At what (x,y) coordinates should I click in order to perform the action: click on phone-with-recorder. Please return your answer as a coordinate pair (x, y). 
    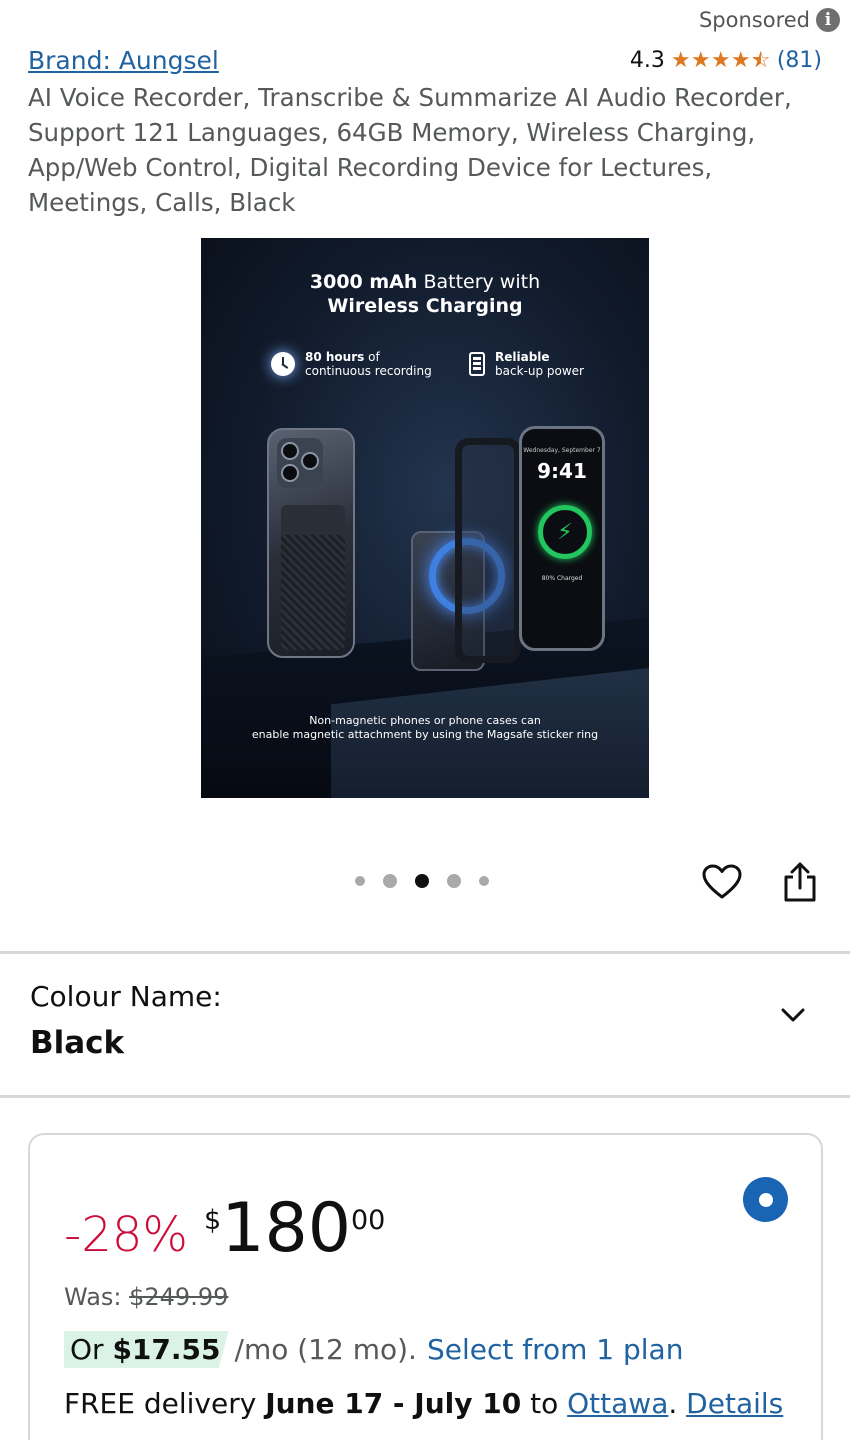
    Looking at the image, I should click on (311, 543).